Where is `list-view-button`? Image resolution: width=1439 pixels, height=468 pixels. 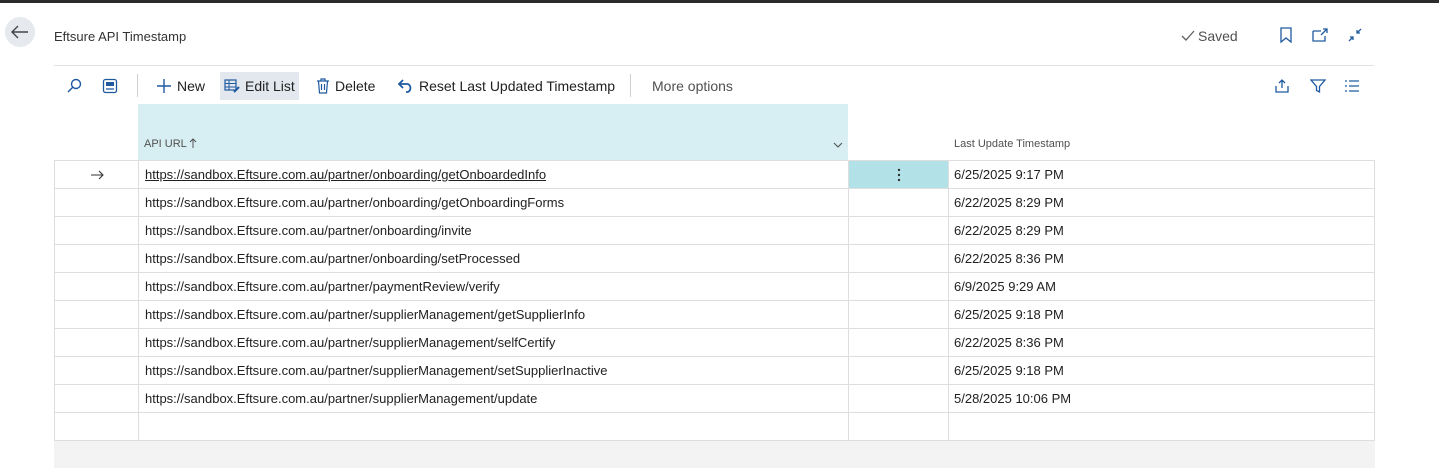
list-view-button is located at coordinates (1352, 86).